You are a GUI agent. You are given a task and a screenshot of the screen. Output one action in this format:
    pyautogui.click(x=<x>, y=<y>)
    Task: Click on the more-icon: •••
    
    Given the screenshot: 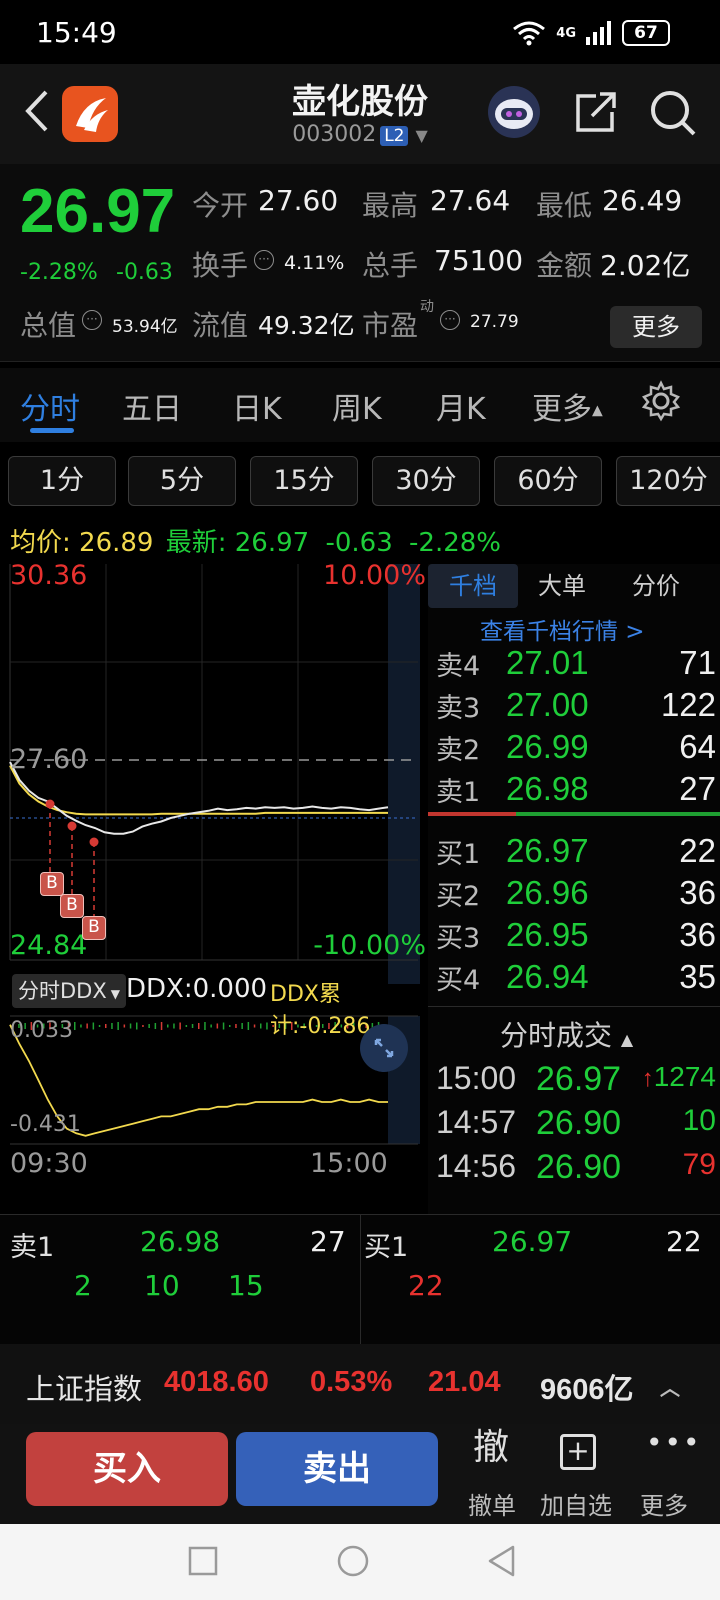 What is the action you would take?
    pyautogui.click(x=674, y=1442)
    